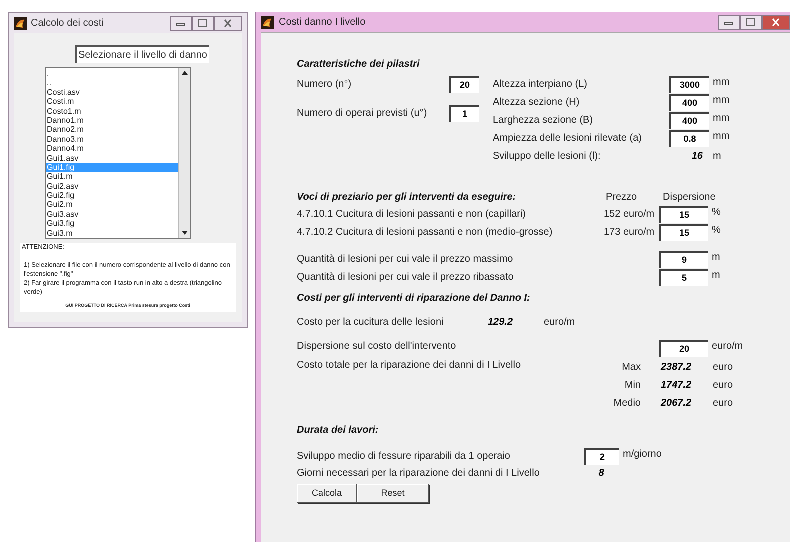  What do you see at coordinates (689, 197) in the screenshot?
I see `column-header: Dispersione` at bounding box center [689, 197].